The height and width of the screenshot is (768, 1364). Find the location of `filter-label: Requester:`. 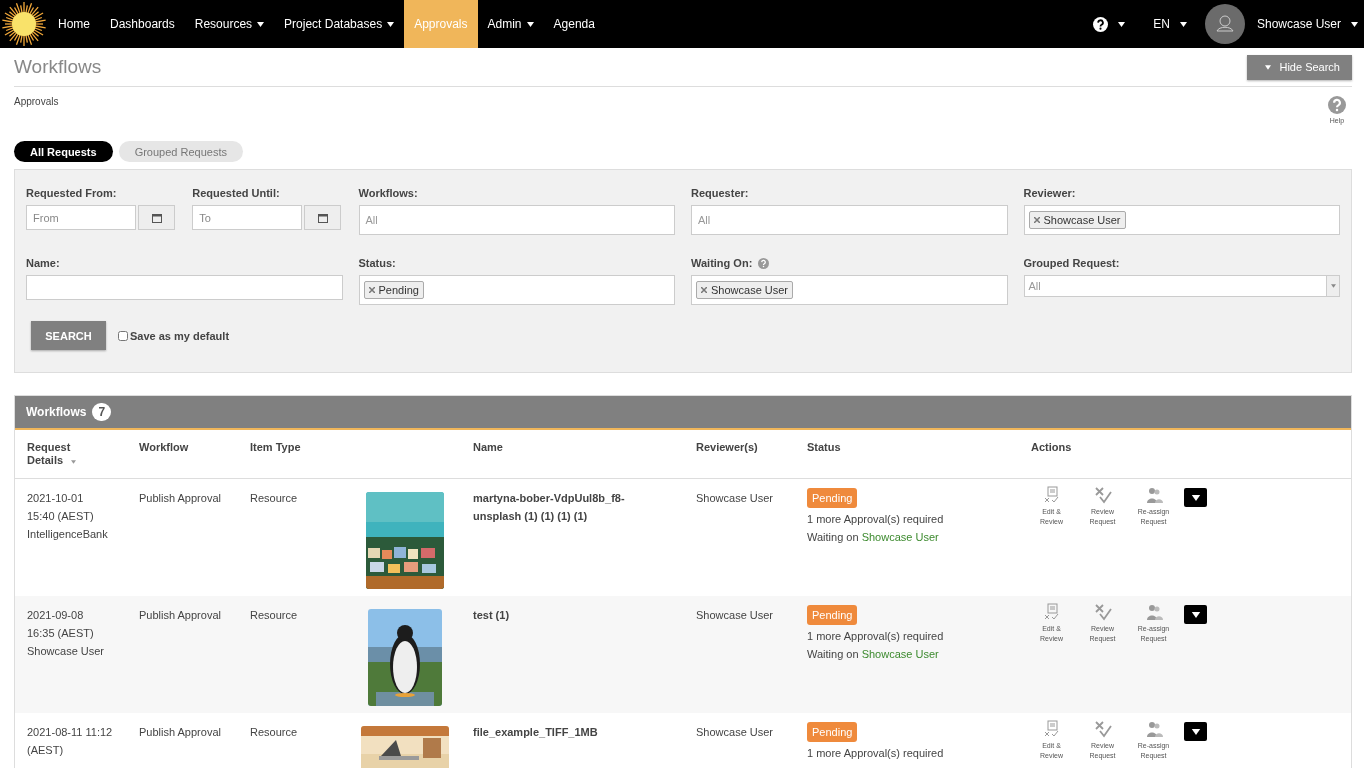

filter-label: Requester: is located at coordinates (720, 193).